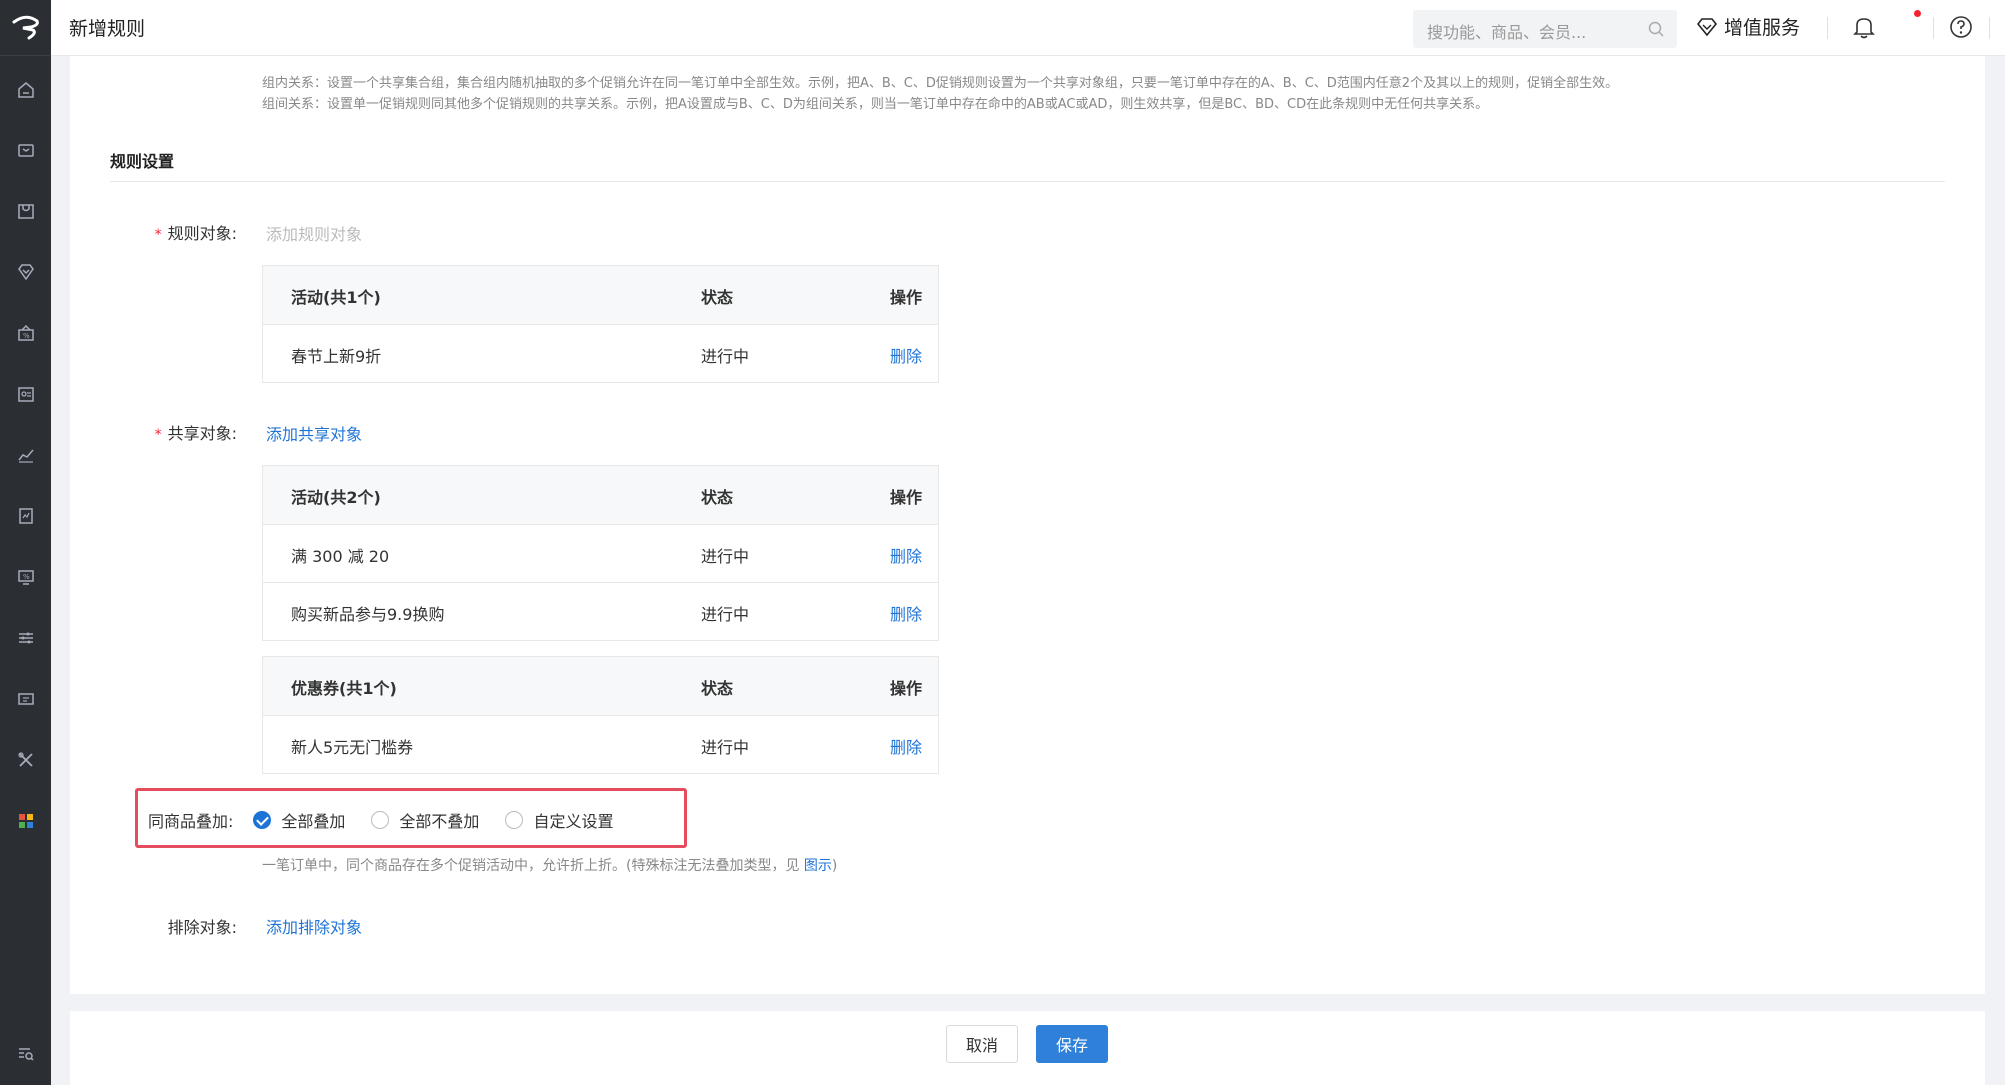 The height and width of the screenshot is (1085, 2005). I want to click on column-header: 活动(共1个), so click(336, 297).